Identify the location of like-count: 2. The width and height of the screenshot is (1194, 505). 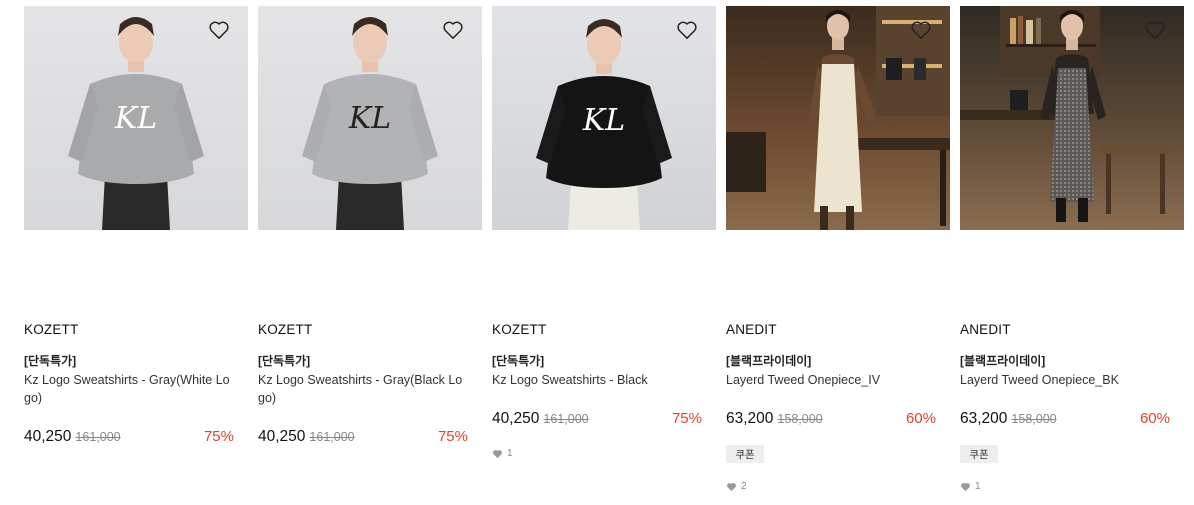
(736, 486).